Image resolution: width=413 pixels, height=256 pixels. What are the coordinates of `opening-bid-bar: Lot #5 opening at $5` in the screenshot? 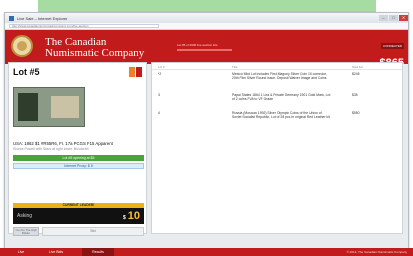 It's located at (78, 158).